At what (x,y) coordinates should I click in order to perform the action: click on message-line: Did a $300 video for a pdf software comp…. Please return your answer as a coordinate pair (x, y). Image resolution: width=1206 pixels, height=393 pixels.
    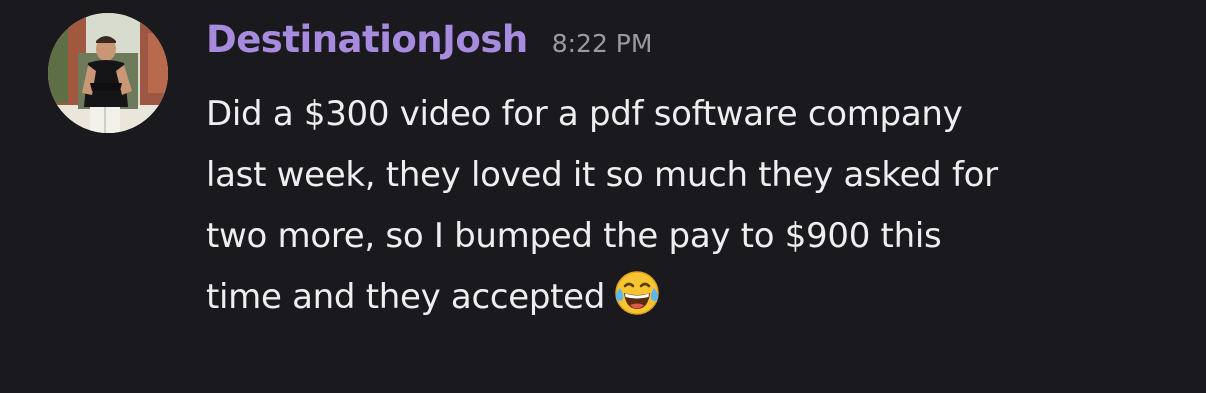
    Looking at the image, I should click on (584, 114).